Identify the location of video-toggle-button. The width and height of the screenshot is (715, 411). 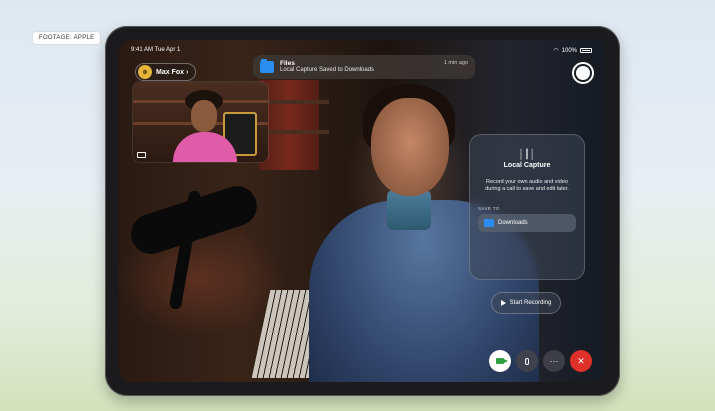
(500, 361).